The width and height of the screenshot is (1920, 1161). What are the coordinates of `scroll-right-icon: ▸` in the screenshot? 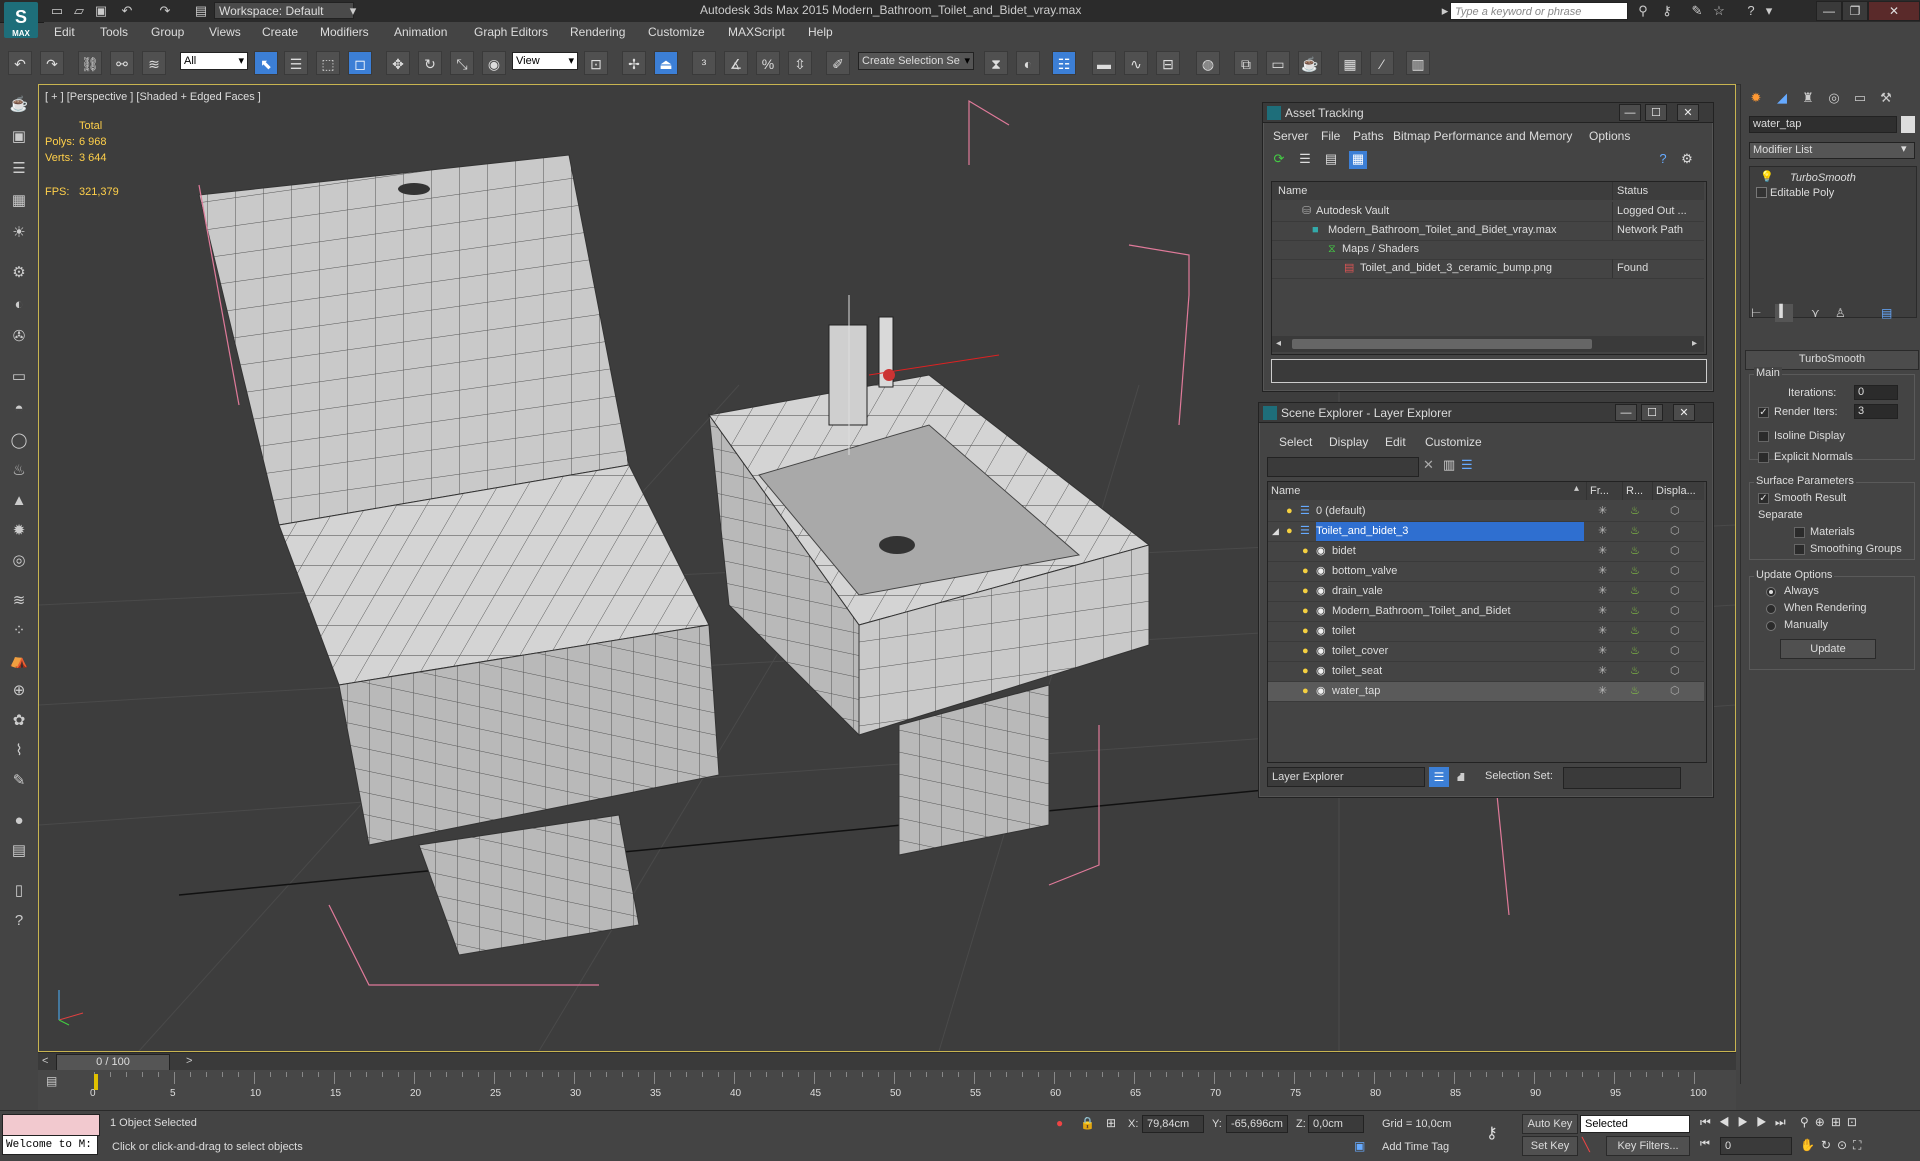 It's located at (1694, 343).